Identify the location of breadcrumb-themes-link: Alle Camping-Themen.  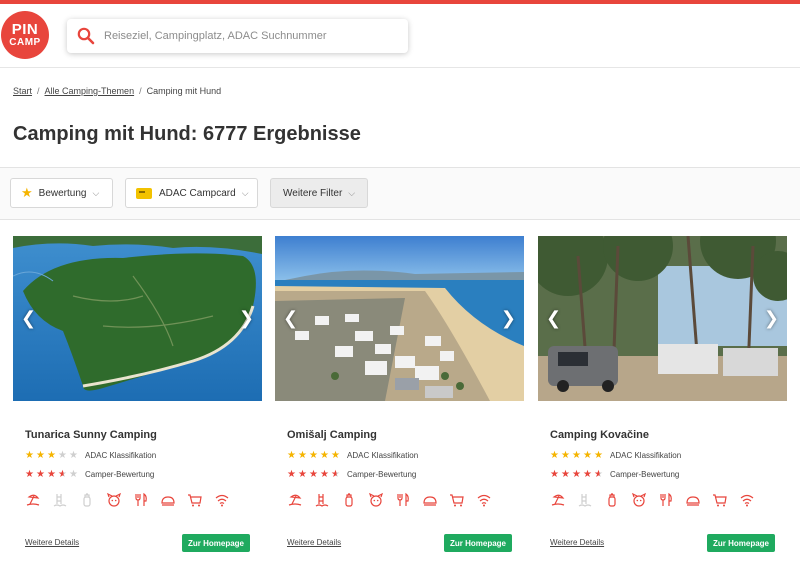
(90, 91).